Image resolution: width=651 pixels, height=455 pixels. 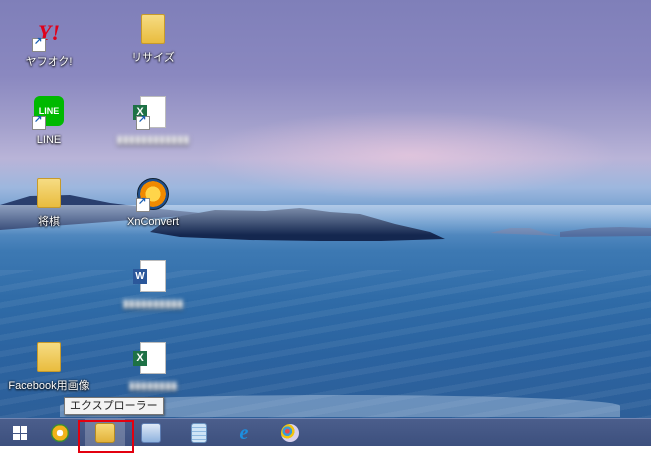 I want to click on desktop-icon-excel-file-1: ▮▮▮▮▮▮▮▮▮▮▮▮, so click(x=153, y=120).